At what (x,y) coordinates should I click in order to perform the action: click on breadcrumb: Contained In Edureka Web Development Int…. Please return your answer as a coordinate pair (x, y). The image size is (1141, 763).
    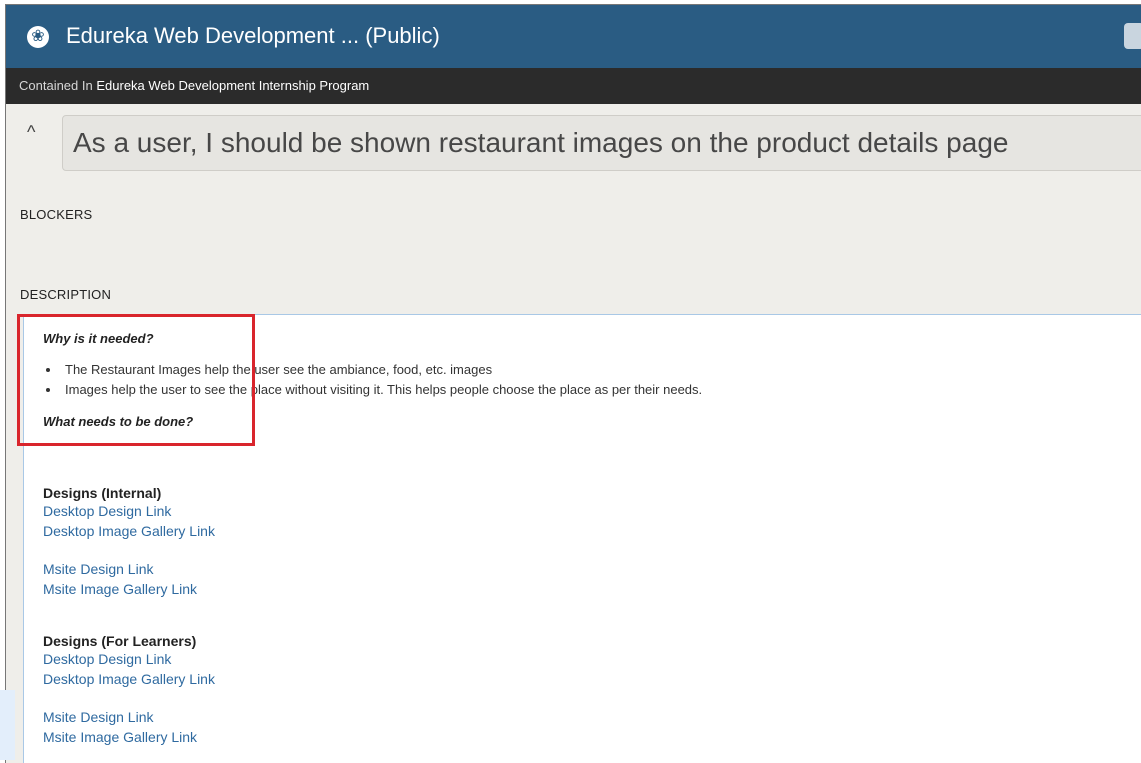
    Looking at the image, I should click on (573, 86).